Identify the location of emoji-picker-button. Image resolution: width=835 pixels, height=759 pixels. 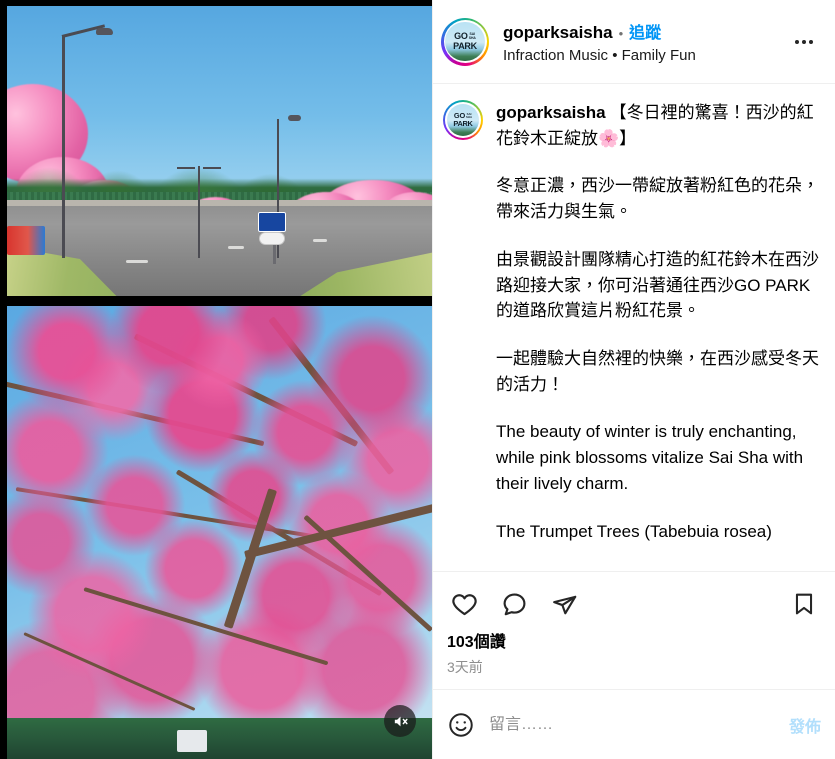
(461, 725).